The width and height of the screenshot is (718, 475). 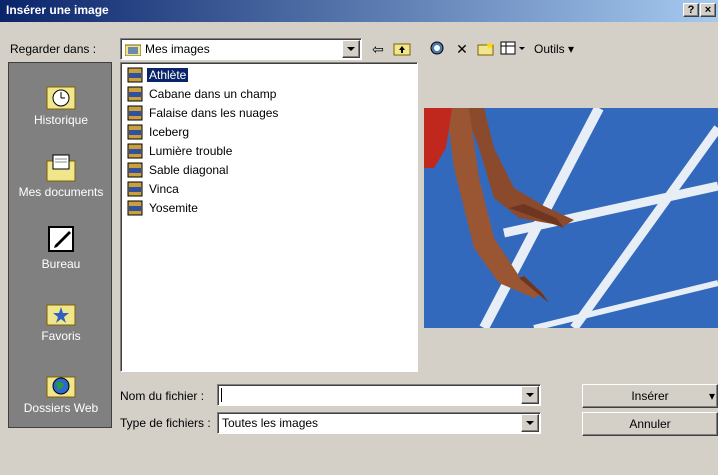 I want to click on insert-button: Insérer ▾, so click(x=650, y=396).